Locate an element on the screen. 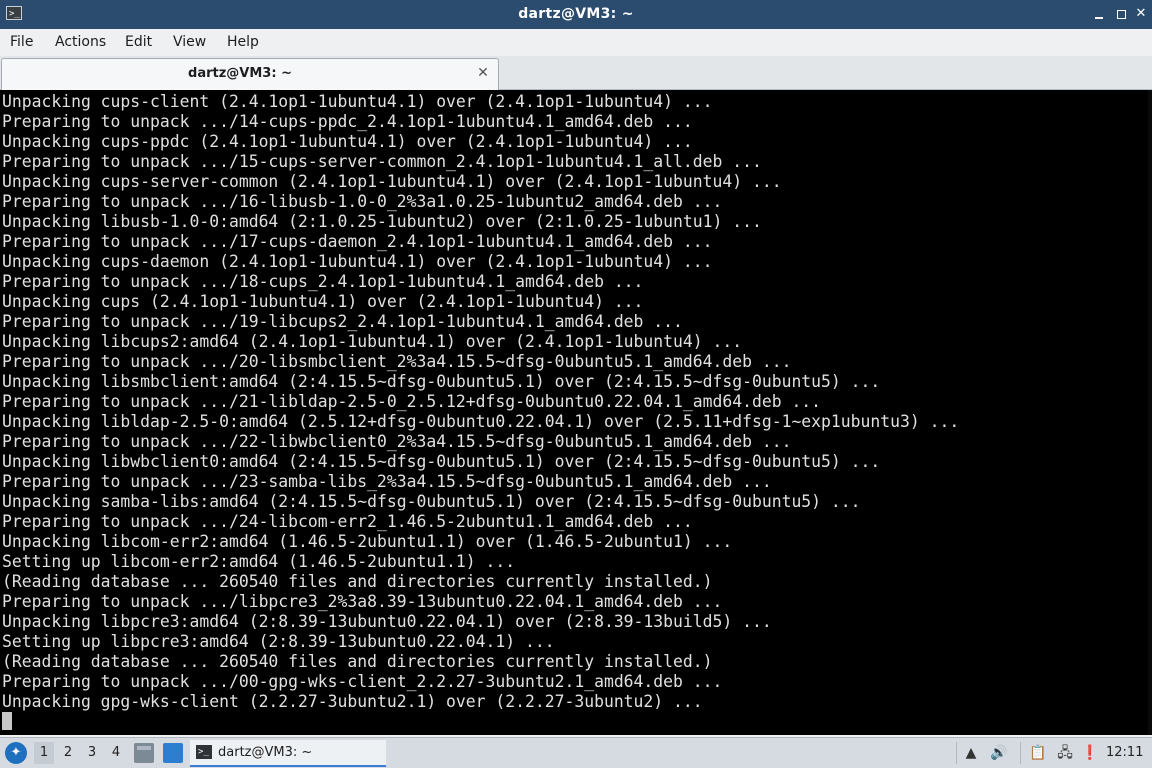 The height and width of the screenshot is (768, 1152). task-terminal: >_ dartz@VM3: ~ is located at coordinates (288, 753).